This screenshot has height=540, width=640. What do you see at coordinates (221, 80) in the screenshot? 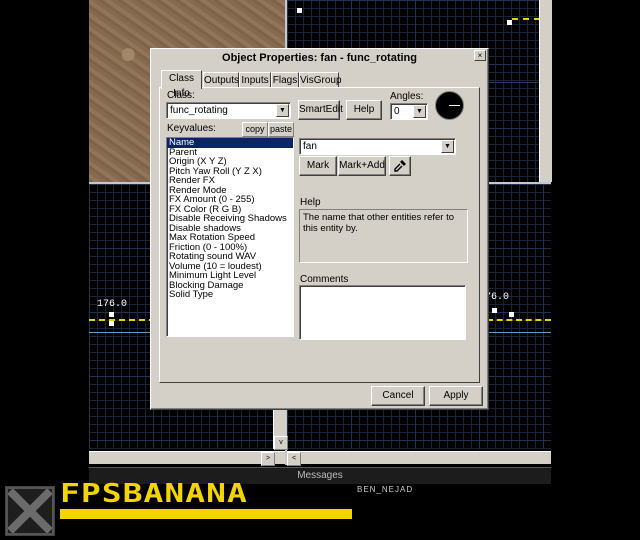
I see `tab-outputs: Outputs` at bounding box center [221, 80].